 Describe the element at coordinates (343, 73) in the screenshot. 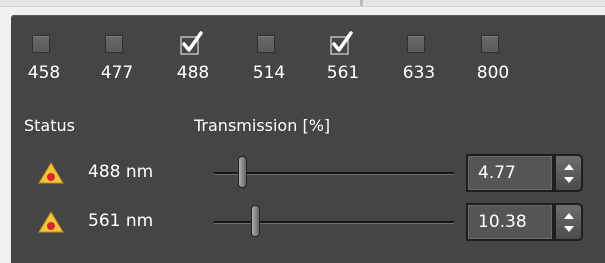

I see `laser-label-561: 561` at that location.